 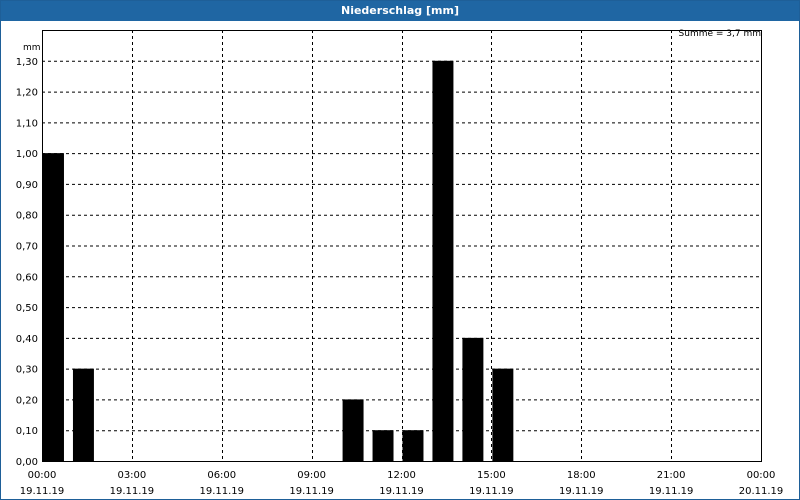 I want to click on x-tick-time: 21:00, so click(x=671, y=475).